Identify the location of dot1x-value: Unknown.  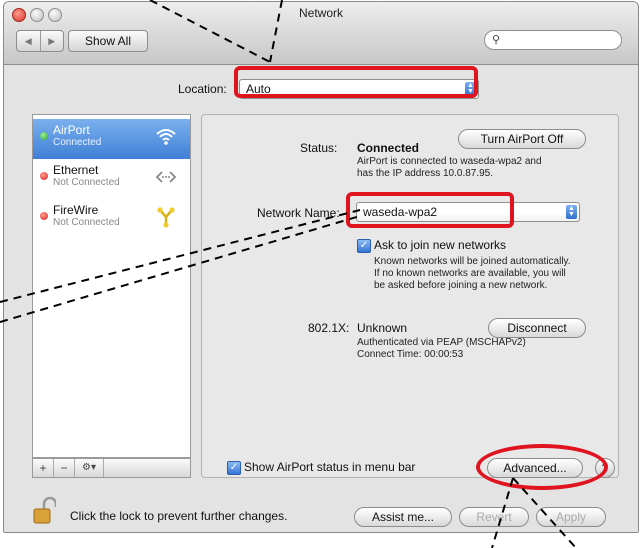
(382, 328).